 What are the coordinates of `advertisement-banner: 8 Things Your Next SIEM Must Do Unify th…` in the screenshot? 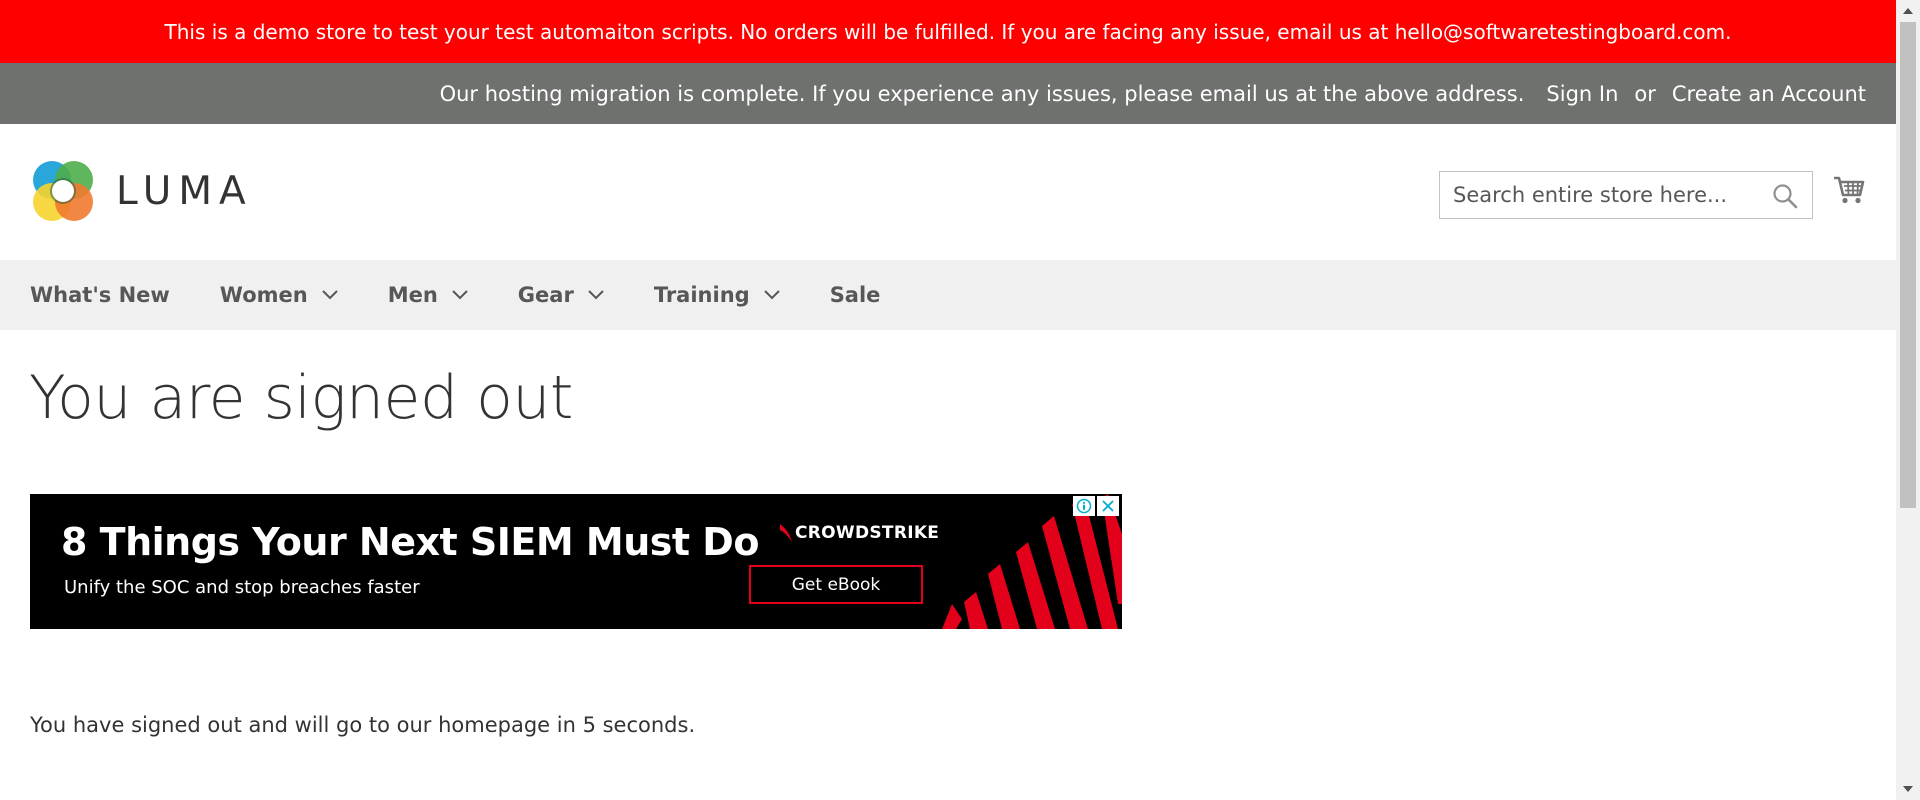 It's located at (576, 561).